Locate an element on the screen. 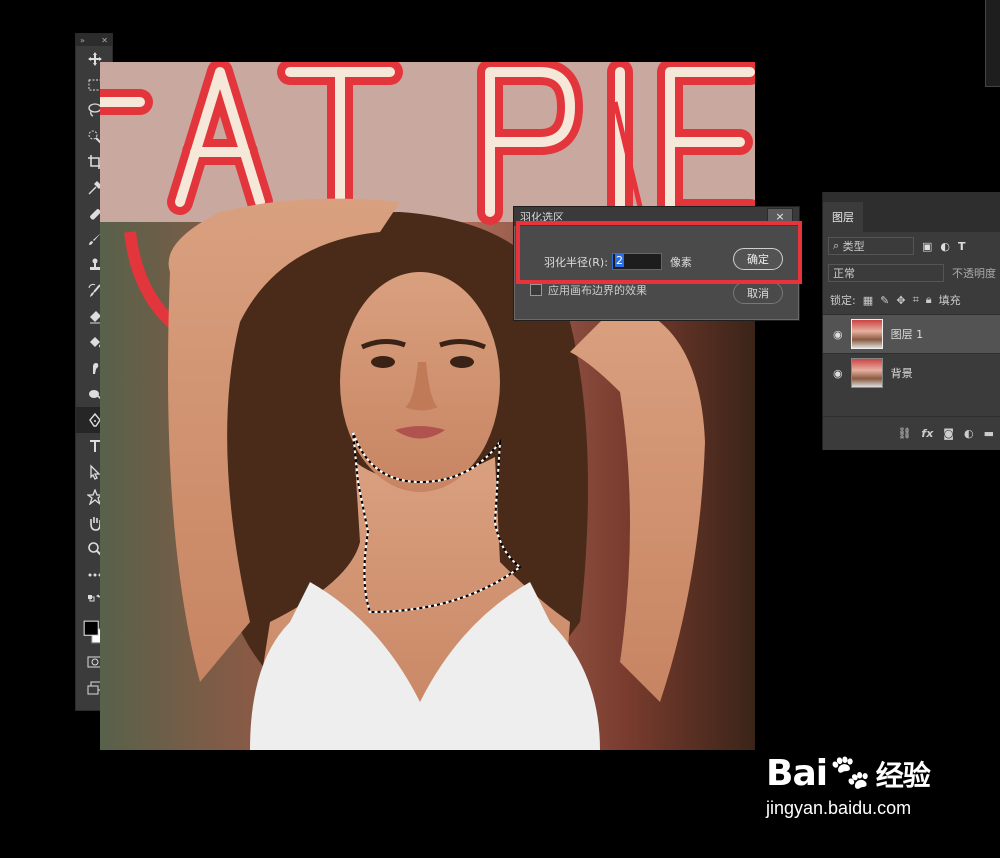 The width and height of the screenshot is (1000, 858). layer-filter-row: ⌕ 类型 ▣ ◐ T is located at coordinates (911, 246).